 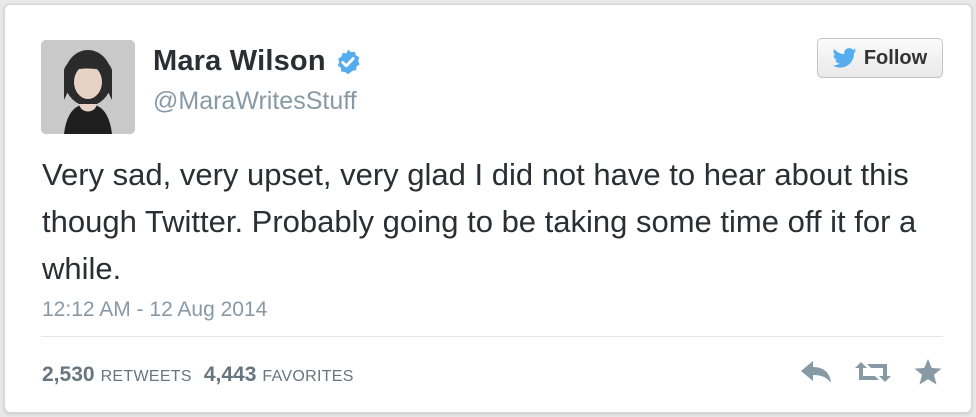 I want to click on divider, so click(x=492, y=336).